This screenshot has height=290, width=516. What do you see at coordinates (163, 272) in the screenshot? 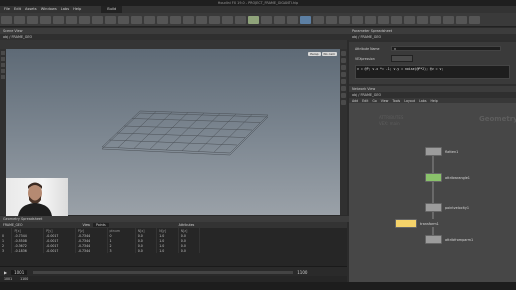
I see `timeline-track` at bounding box center [163, 272].